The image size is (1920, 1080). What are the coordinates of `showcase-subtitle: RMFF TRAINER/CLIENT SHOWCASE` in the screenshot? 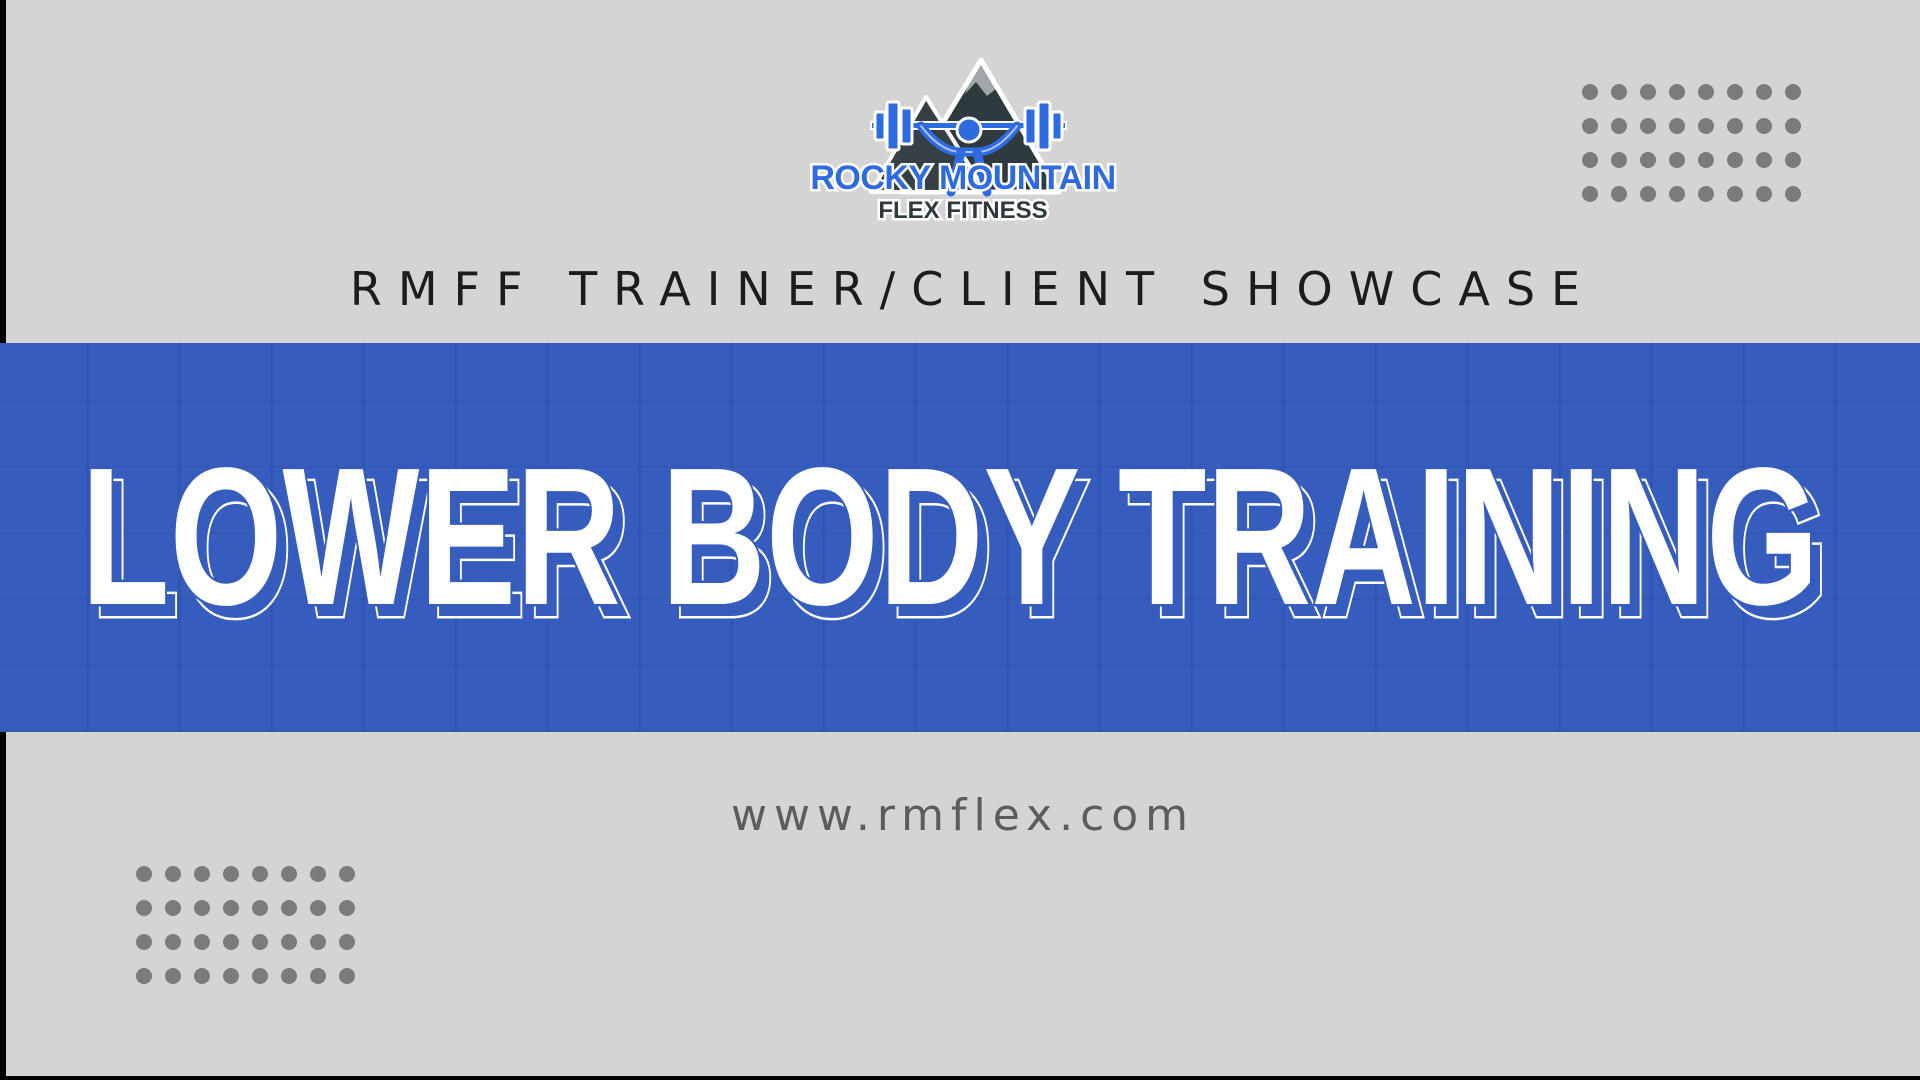 It's located at (973, 289).